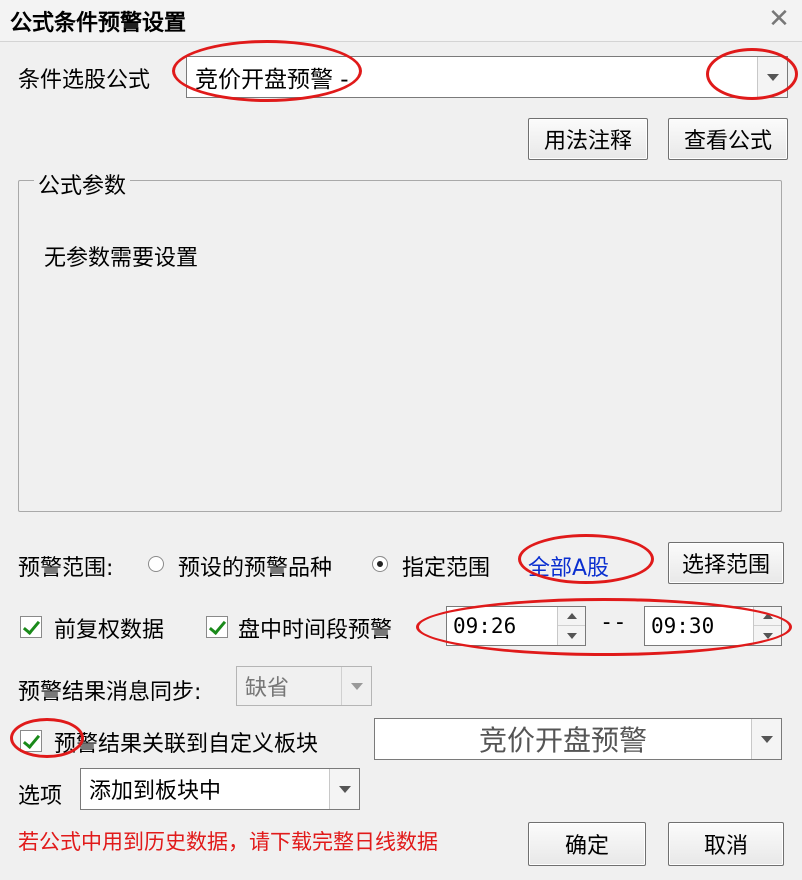 This screenshot has width=802, height=880. I want to click on intraday-checkbox, so click(217, 627).